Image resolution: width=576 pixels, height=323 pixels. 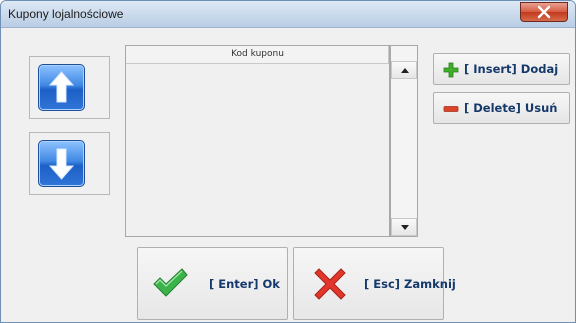 What do you see at coordinates (288, 14) in the screenshot?
I see `title-bar: Kupony lojalnościowe` at bounding box center [288, 14].